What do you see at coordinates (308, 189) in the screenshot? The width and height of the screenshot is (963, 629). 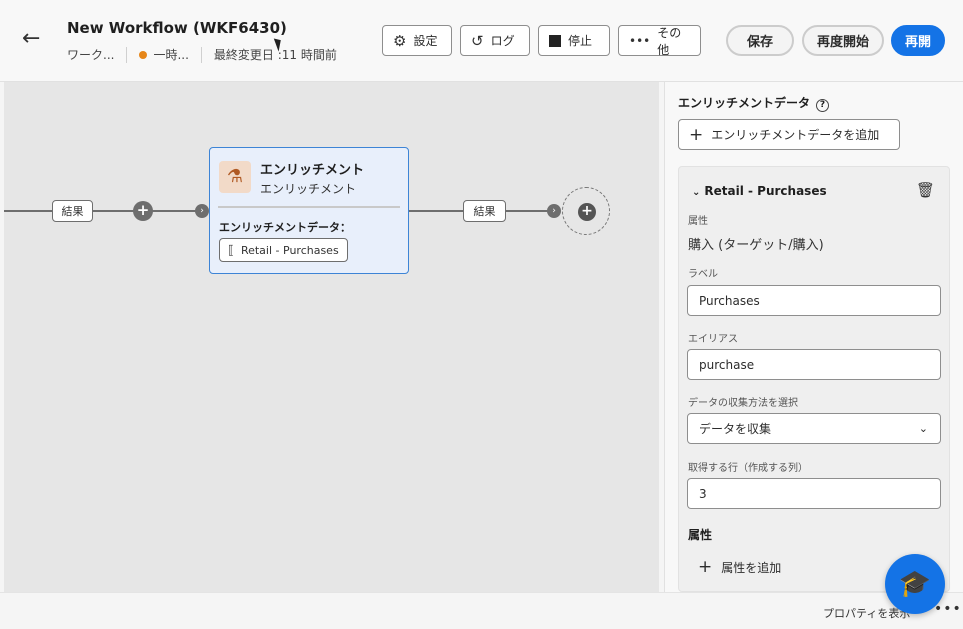 I see `node-subtitle: エンリッチメント` at bounding box center [308, 189].